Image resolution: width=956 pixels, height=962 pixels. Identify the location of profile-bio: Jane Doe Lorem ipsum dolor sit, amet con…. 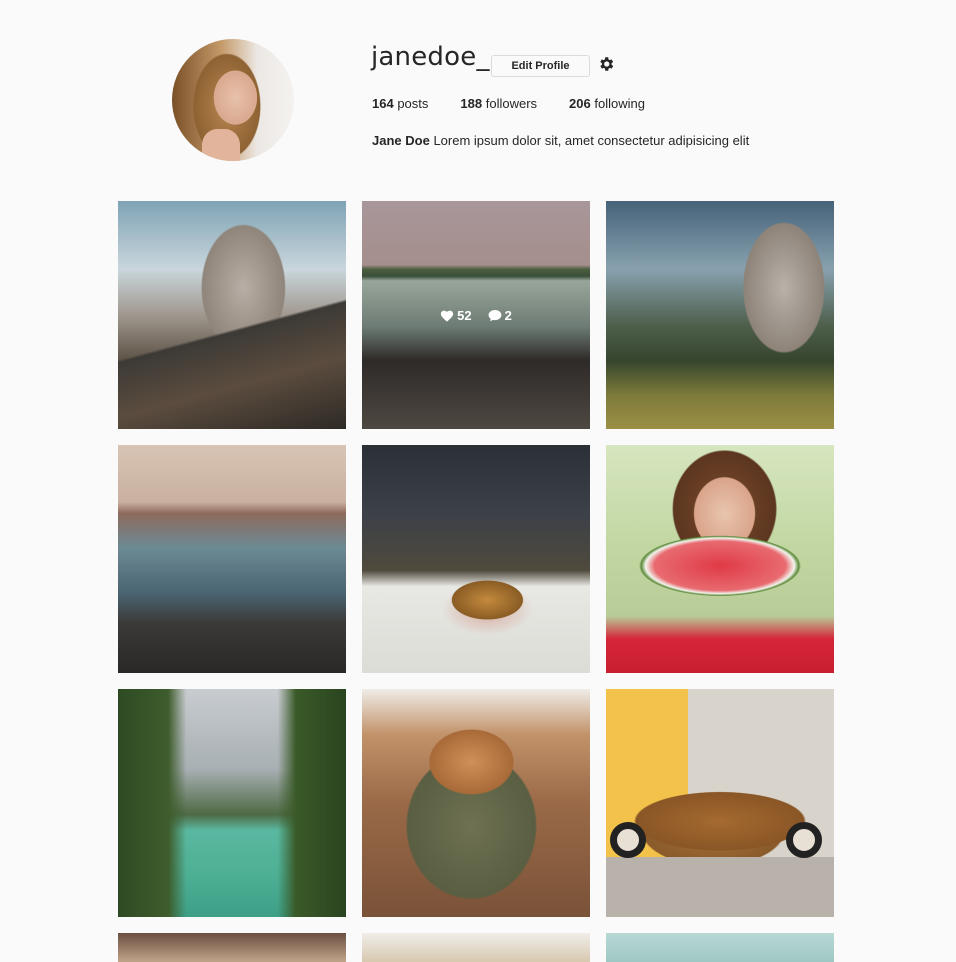
(560, 140).